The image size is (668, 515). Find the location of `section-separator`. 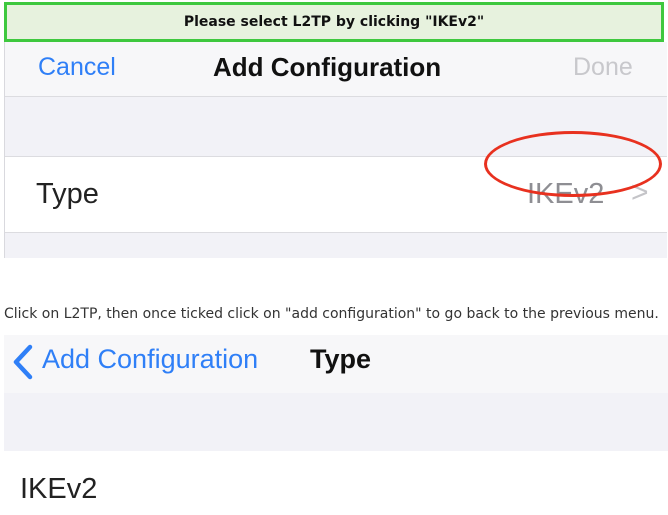

section-separator is located at coordinates (336, 422).